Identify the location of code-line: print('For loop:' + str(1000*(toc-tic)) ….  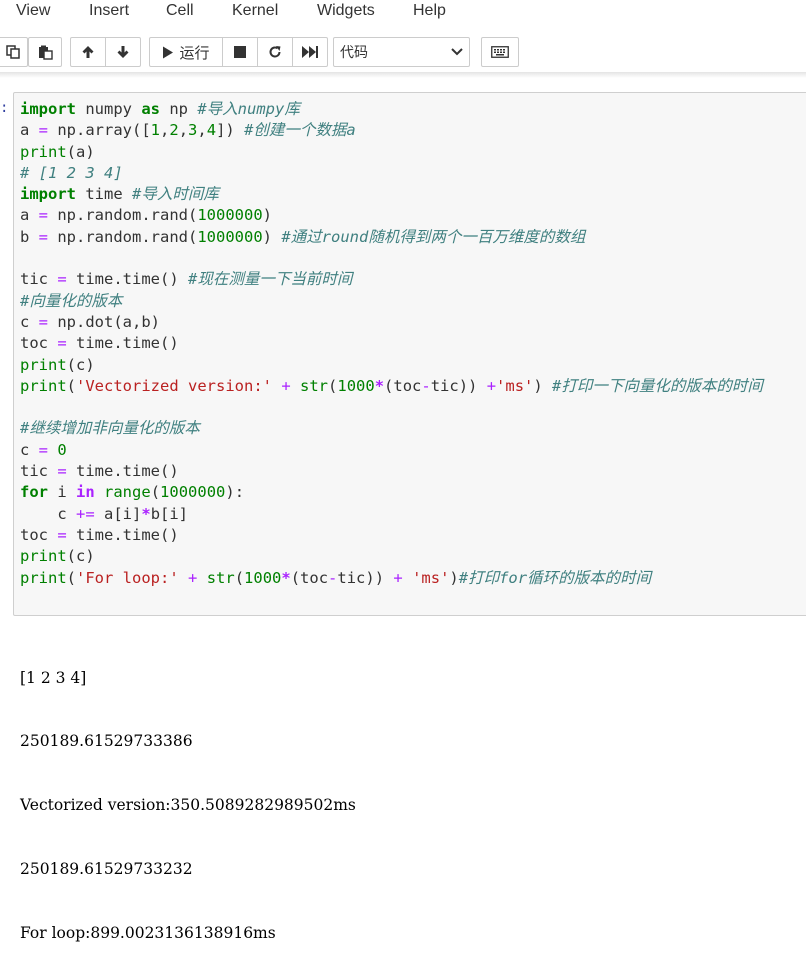
(391, 578).